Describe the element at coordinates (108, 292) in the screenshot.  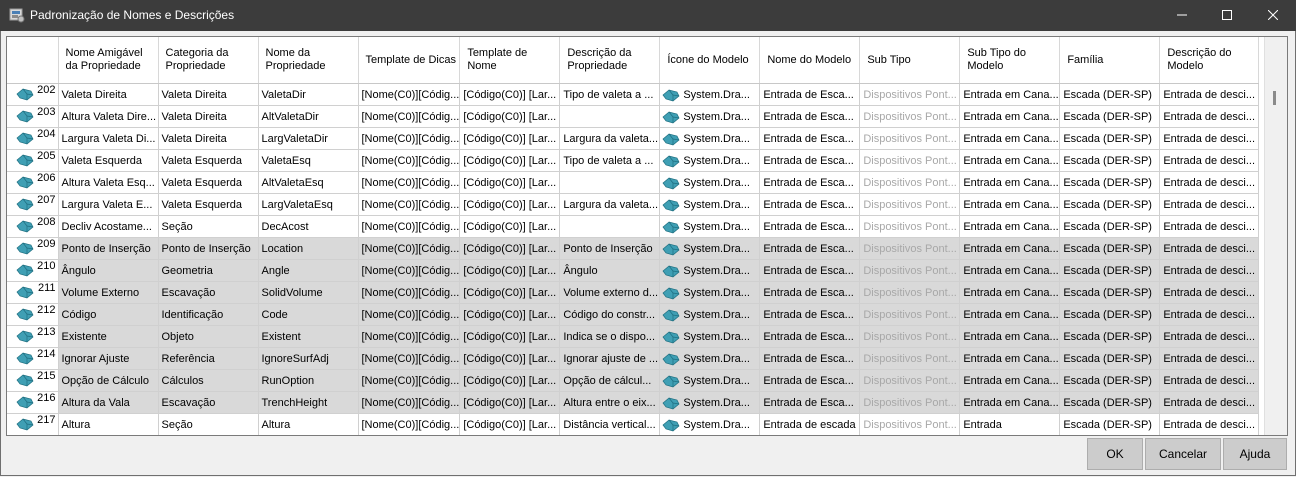
I see `friendly-name-cell: Volume Externo` at that location.